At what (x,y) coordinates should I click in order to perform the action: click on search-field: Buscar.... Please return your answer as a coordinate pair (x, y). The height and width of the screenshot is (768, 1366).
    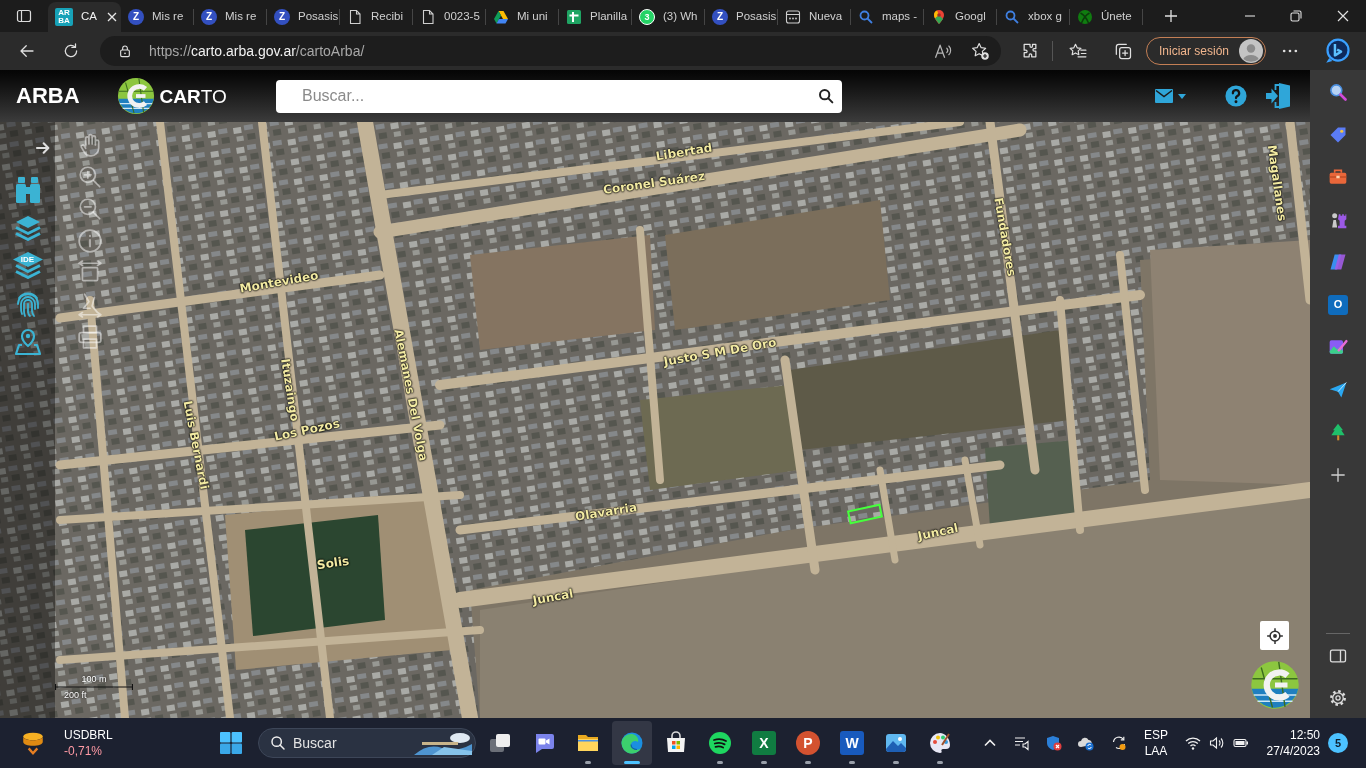
    Looking at the image, I should click on (559, 96).